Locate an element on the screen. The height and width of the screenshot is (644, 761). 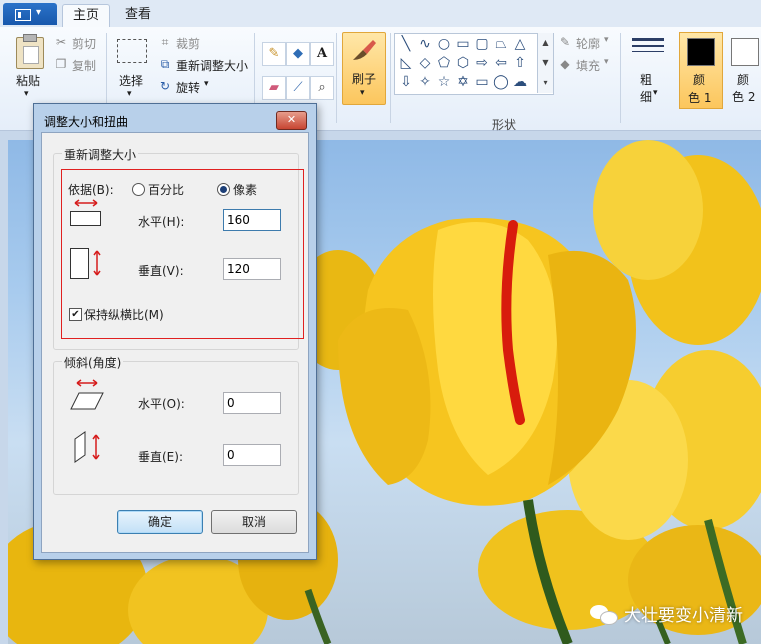
close-icon: ✕ is located at coordinates (291, 119).